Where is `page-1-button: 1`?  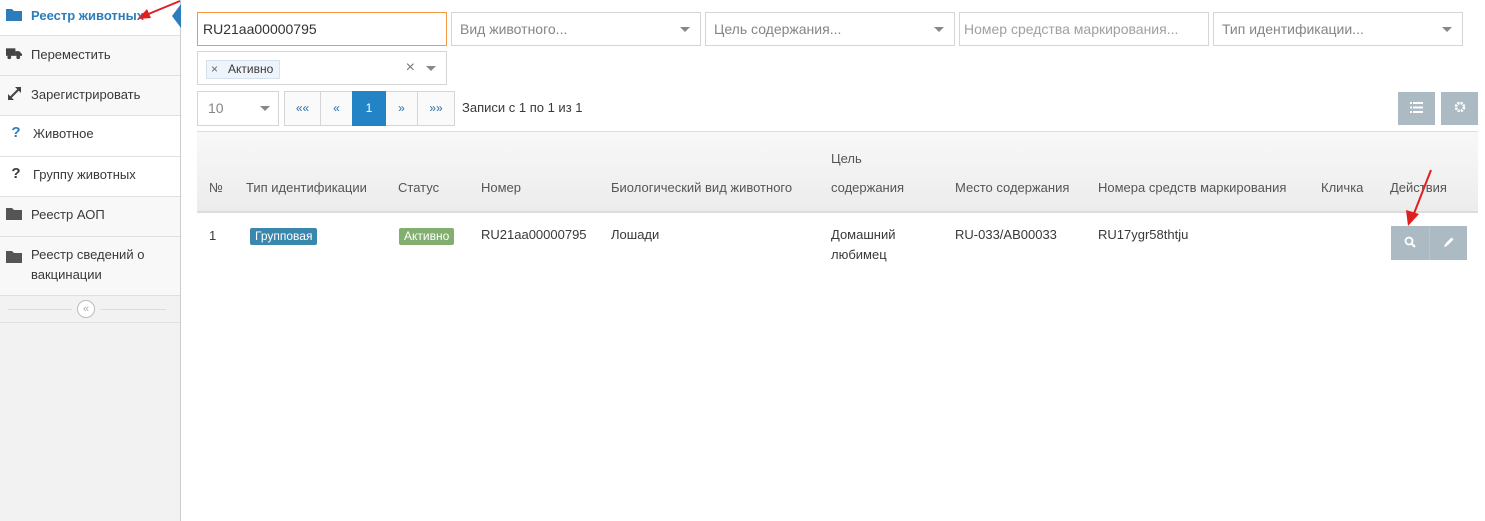 page-1-button: 1 is located at coordinates (369, 108).